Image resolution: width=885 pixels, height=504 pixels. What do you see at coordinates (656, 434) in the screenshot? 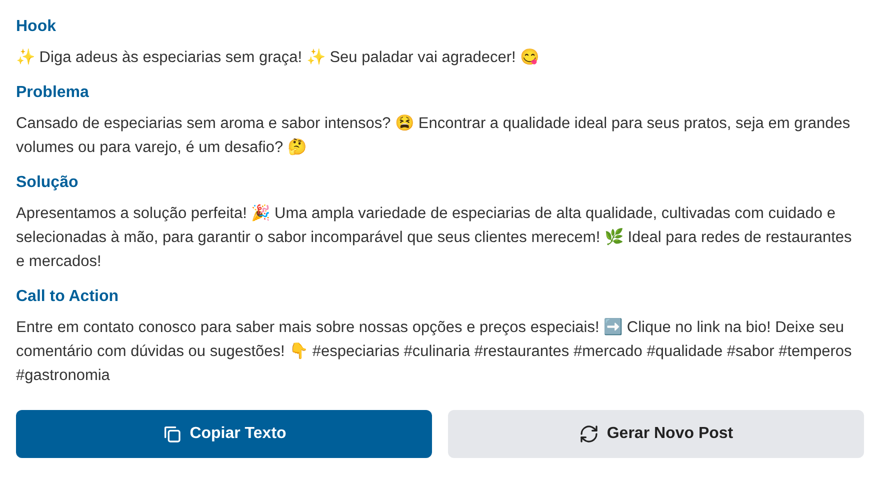
I see `action-button: Gerar Novo Post` at bounding box center [656, 434].